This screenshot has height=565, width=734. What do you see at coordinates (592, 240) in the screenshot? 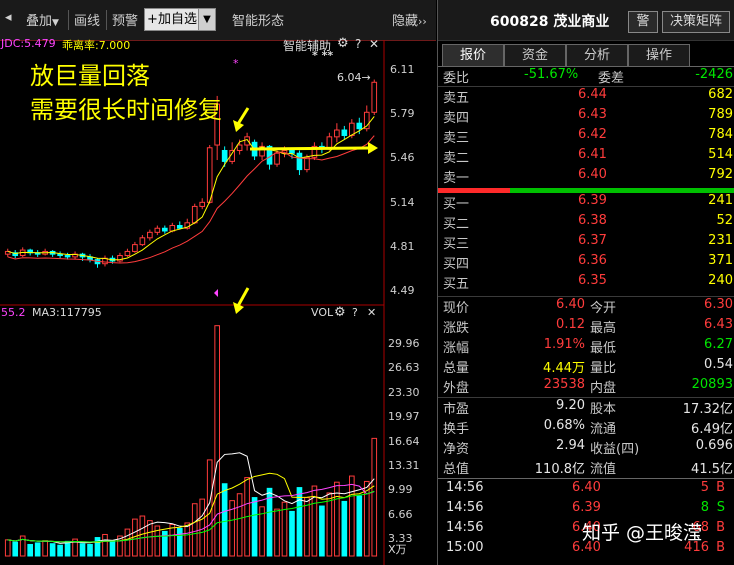
I see `bid-price: 6.37` at bounding box center [592, 240].